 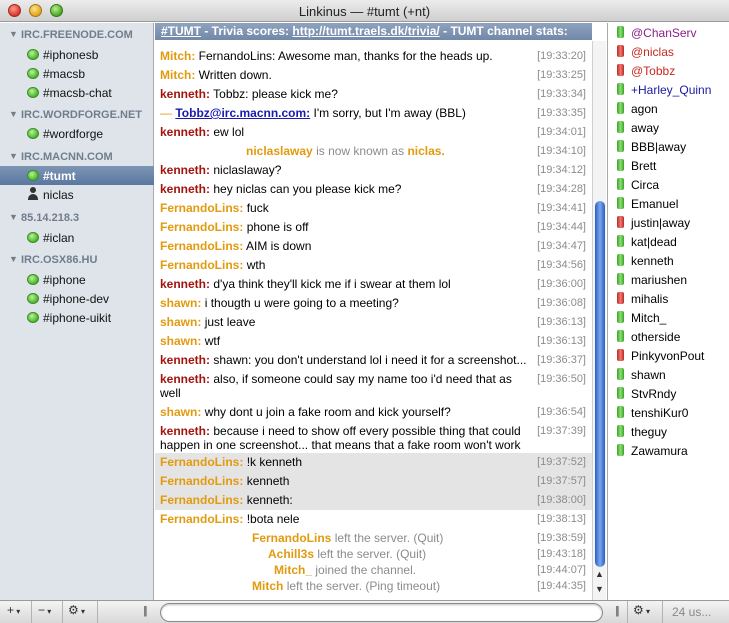 I want to click on sidebar-item-channel: #iclan, so click(x=77, y=237).